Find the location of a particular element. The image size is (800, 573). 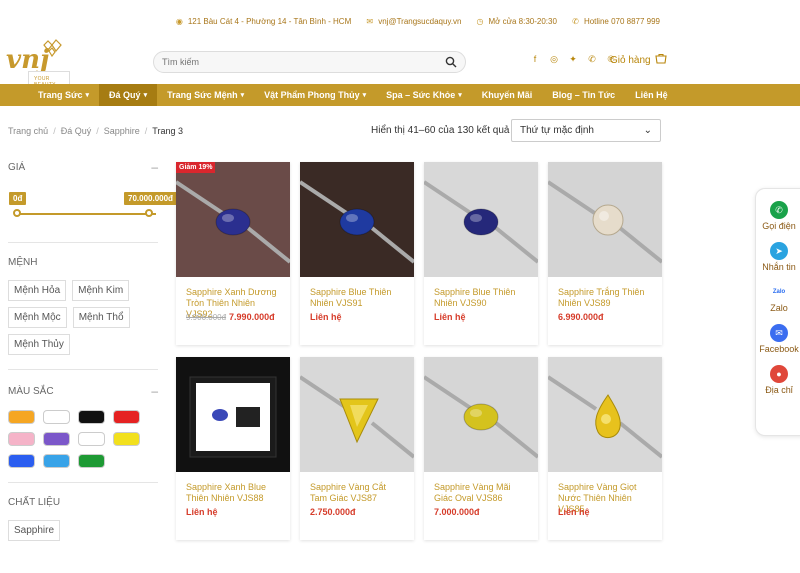

tag-menh-thuy: Mệnh Thủy is located at coordinates (39, 344).